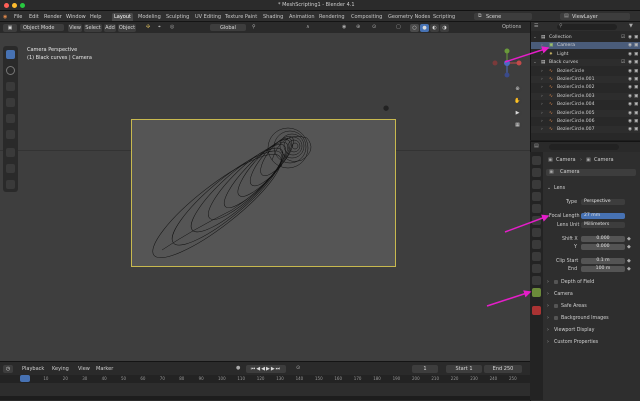 This screenshot has height=401, width=640. Describe the element at coordinates (518, 176) in the screenshot. I see `annotation-arrows` at that location.